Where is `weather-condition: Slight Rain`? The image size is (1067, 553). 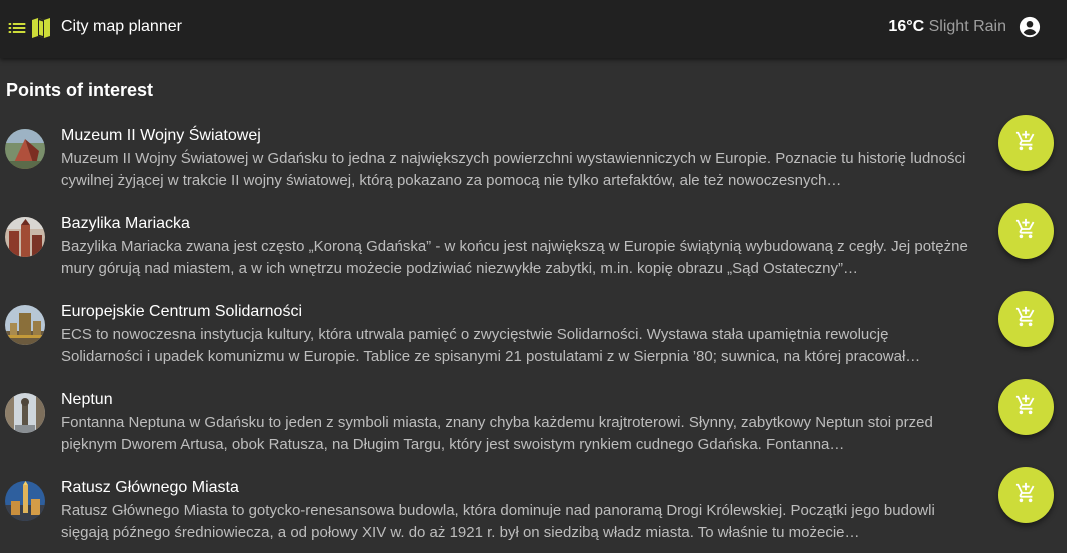 weather-condition: Slight Rain is located at coordinates (967, 26).